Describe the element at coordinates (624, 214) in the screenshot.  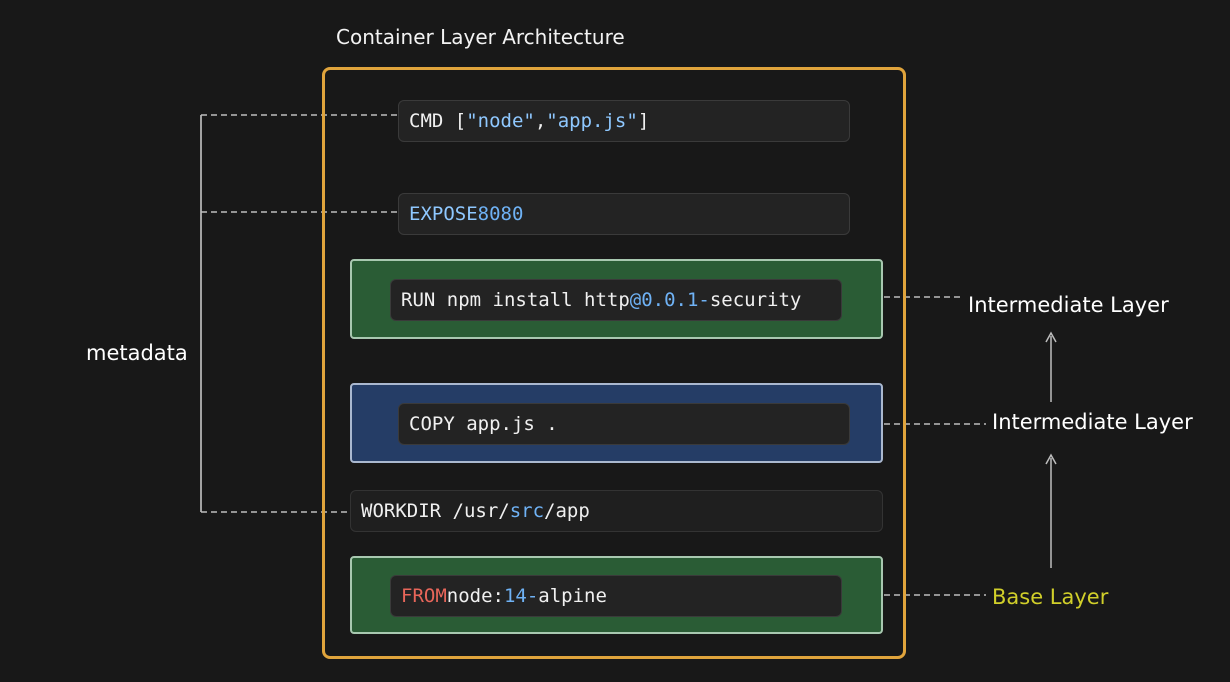
I see `expose-instruction: EXPOSE 8080` at that location.